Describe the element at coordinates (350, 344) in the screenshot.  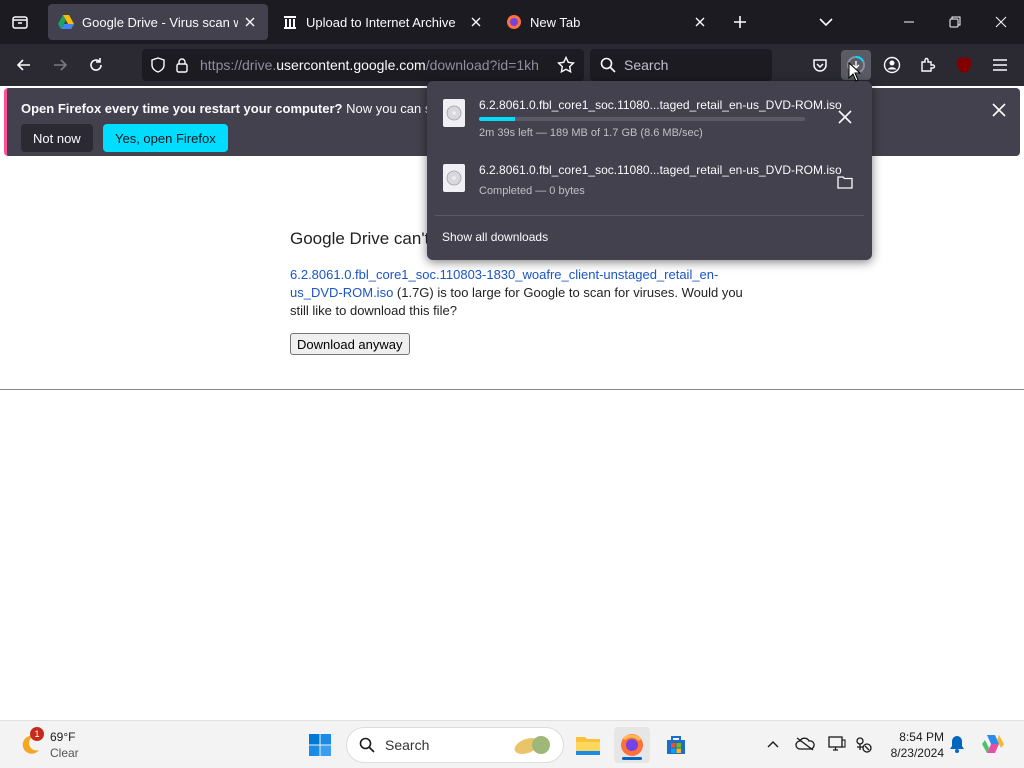
I see `download-anyway-button: Download anyway` at that location.